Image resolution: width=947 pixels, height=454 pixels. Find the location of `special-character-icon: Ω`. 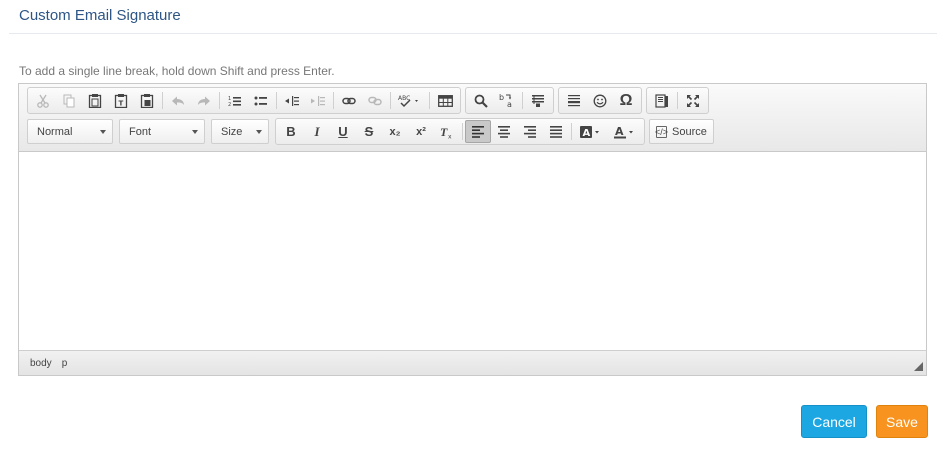

special-character-icon: Ω is located at coordinates (626, 100).